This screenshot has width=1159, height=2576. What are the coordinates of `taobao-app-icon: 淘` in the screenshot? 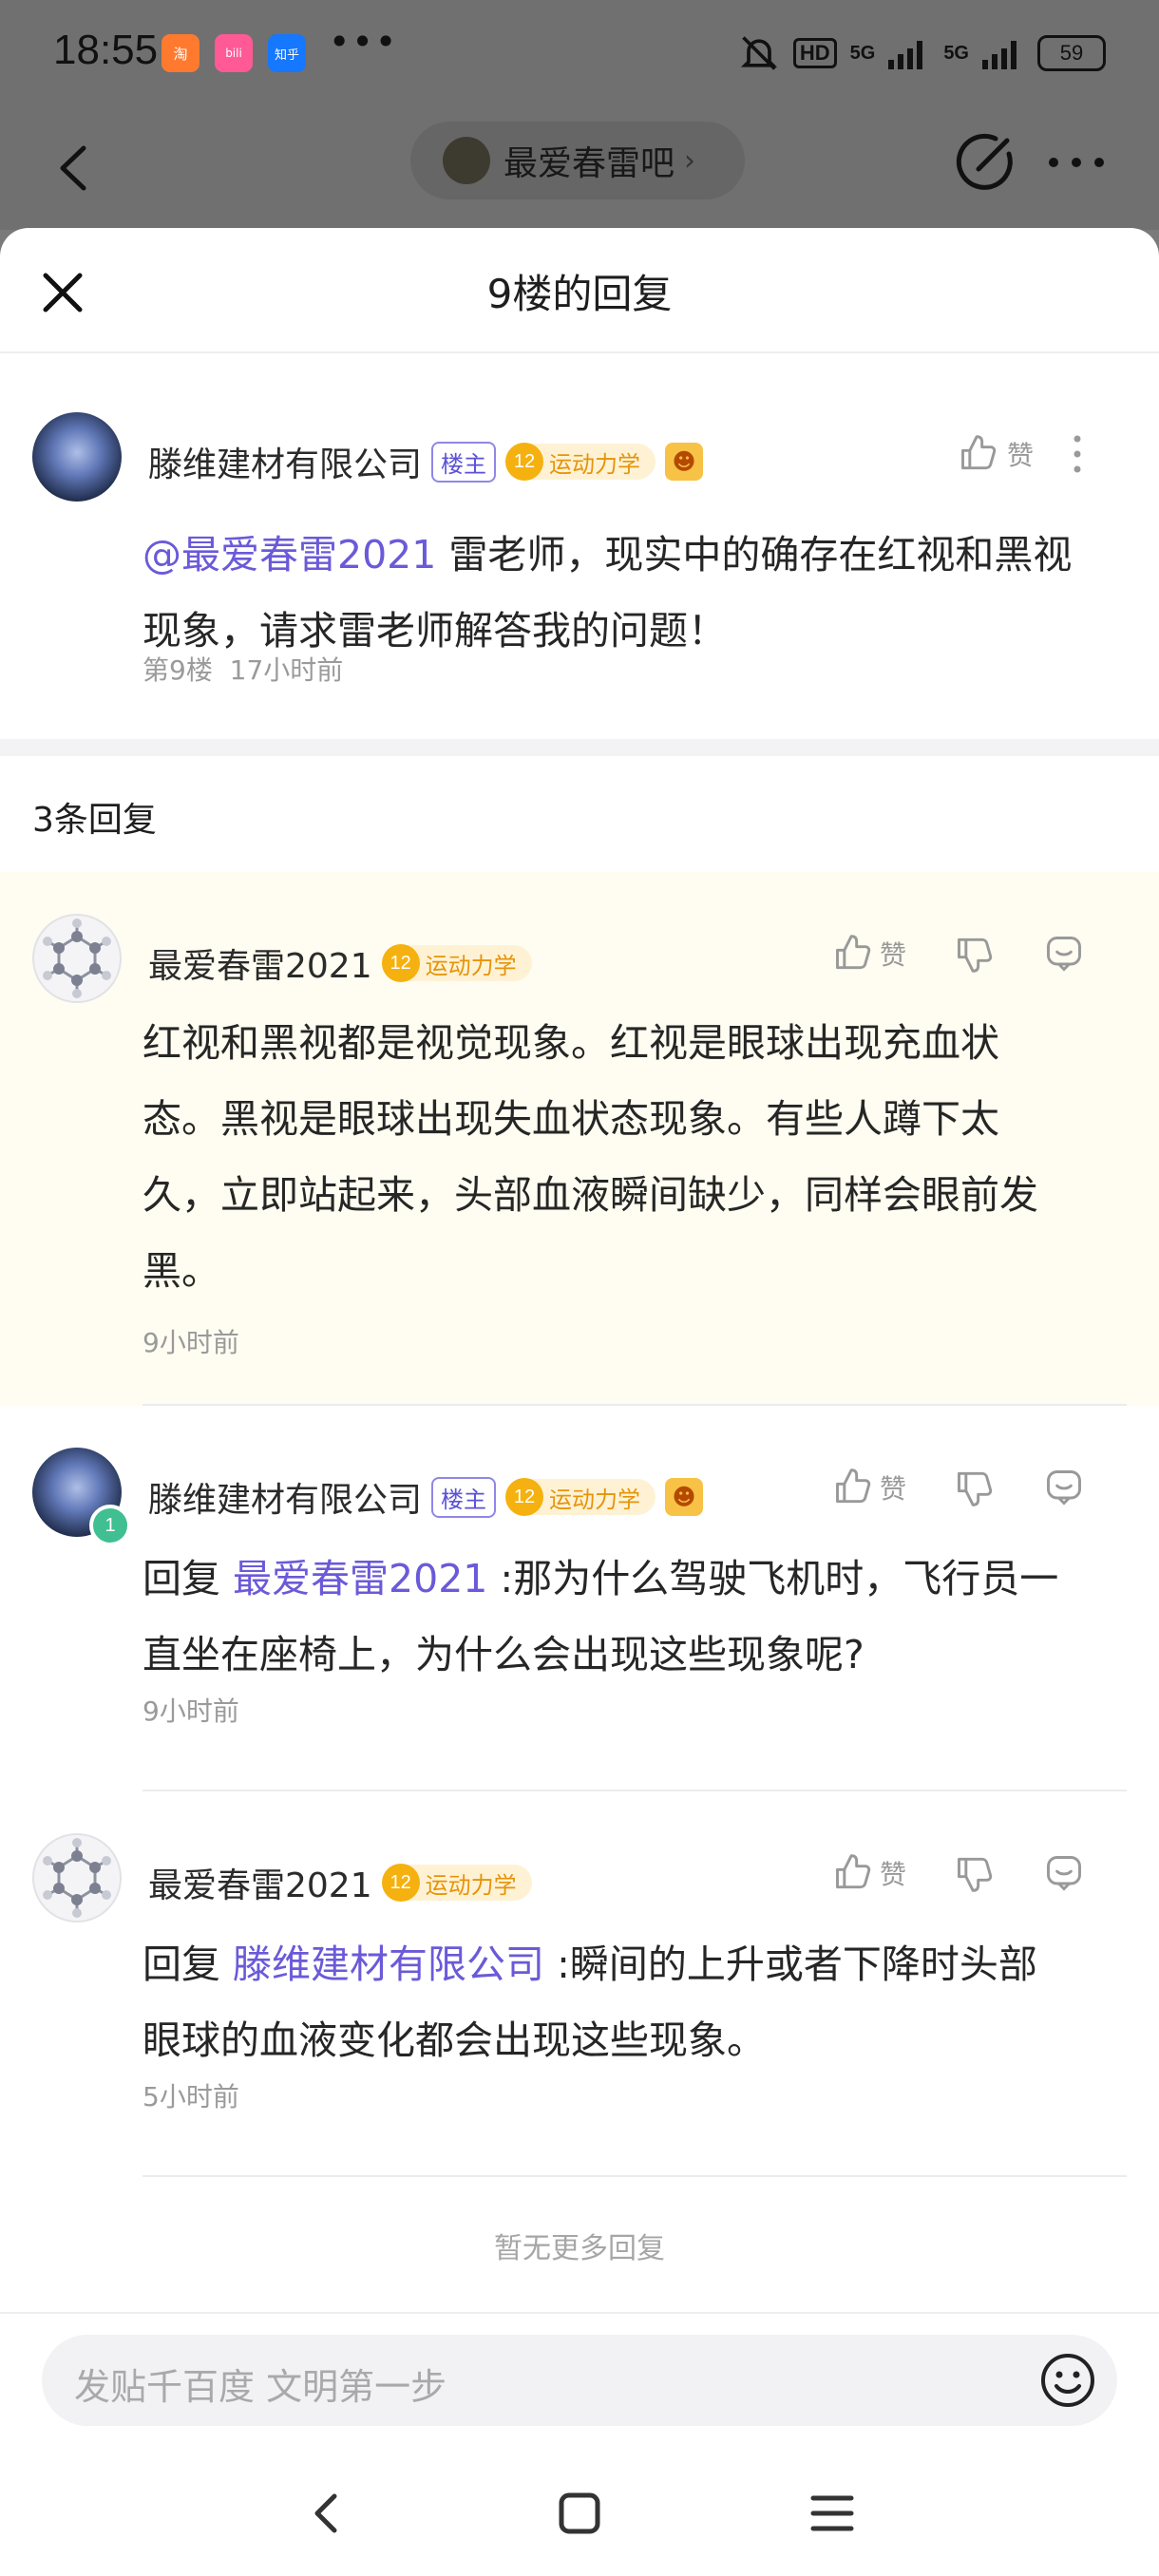 It's located at (181, 53).